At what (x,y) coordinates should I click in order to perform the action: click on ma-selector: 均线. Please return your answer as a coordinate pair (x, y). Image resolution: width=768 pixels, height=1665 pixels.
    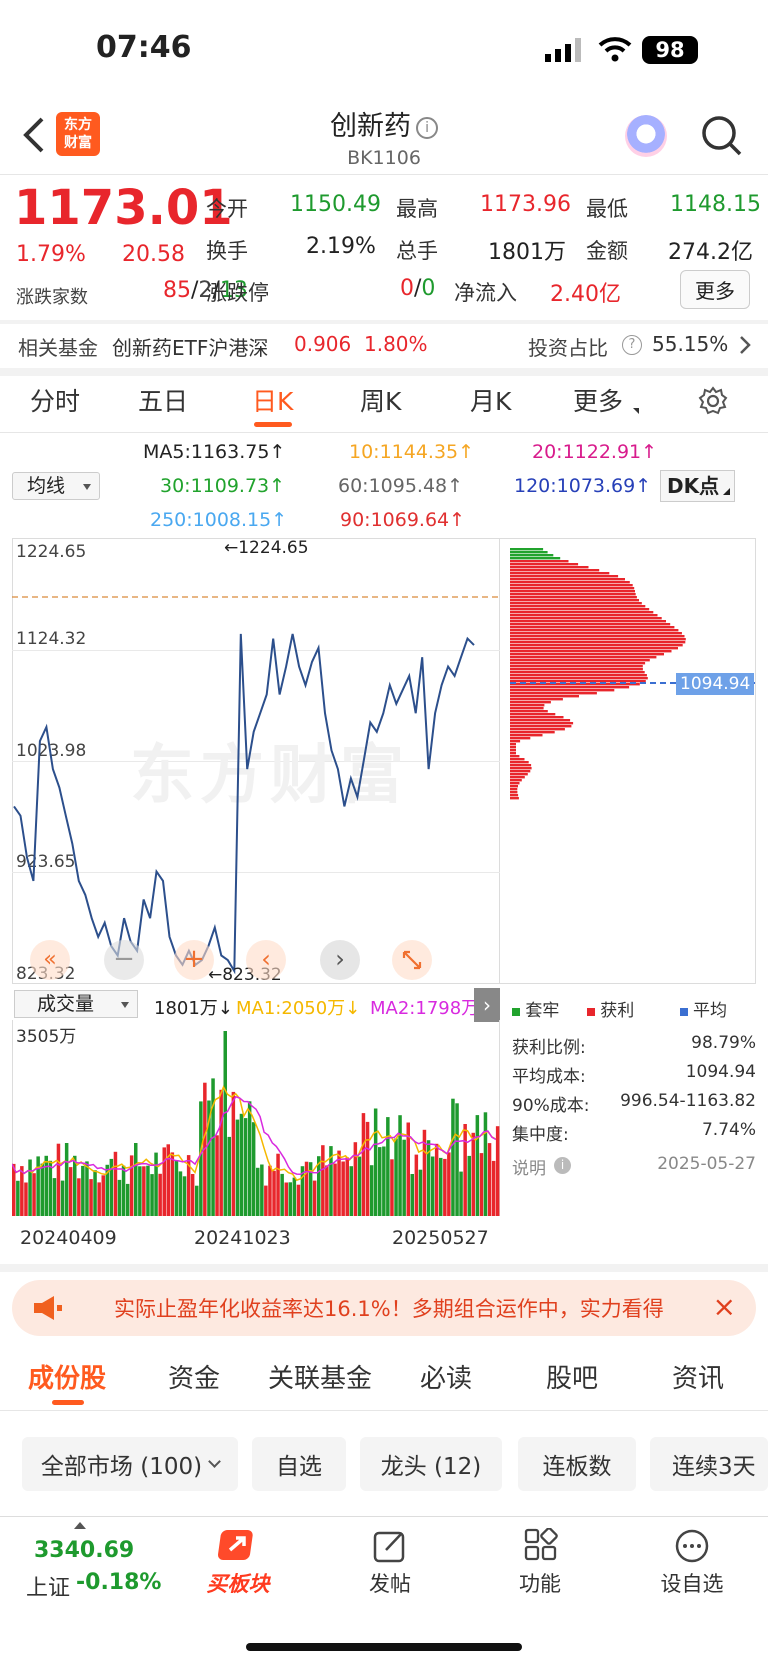
    Looking at the image, I should click on (56, 486).